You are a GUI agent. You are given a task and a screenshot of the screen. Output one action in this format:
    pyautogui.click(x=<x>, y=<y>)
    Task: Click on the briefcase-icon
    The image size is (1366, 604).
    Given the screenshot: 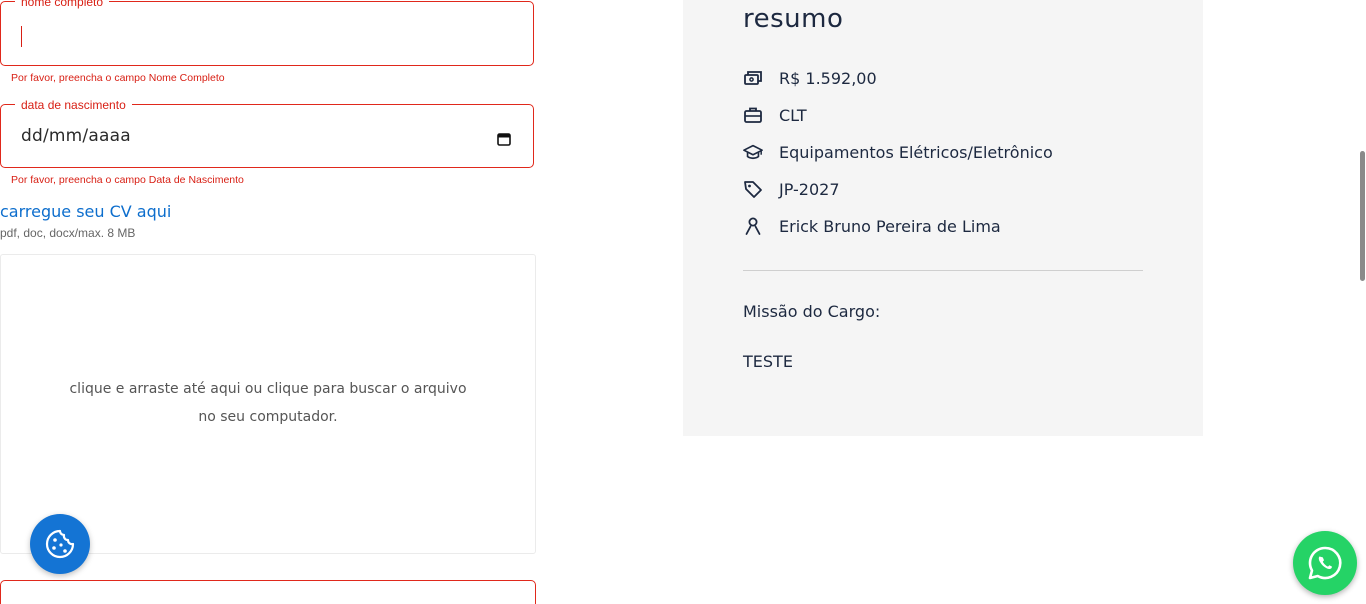 What is the action you would take?
    pyautogui.click(x=753, y=115)
    